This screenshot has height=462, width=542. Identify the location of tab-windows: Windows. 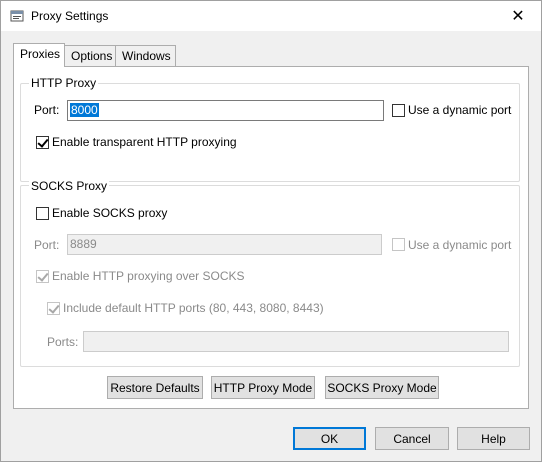
(145, 55).